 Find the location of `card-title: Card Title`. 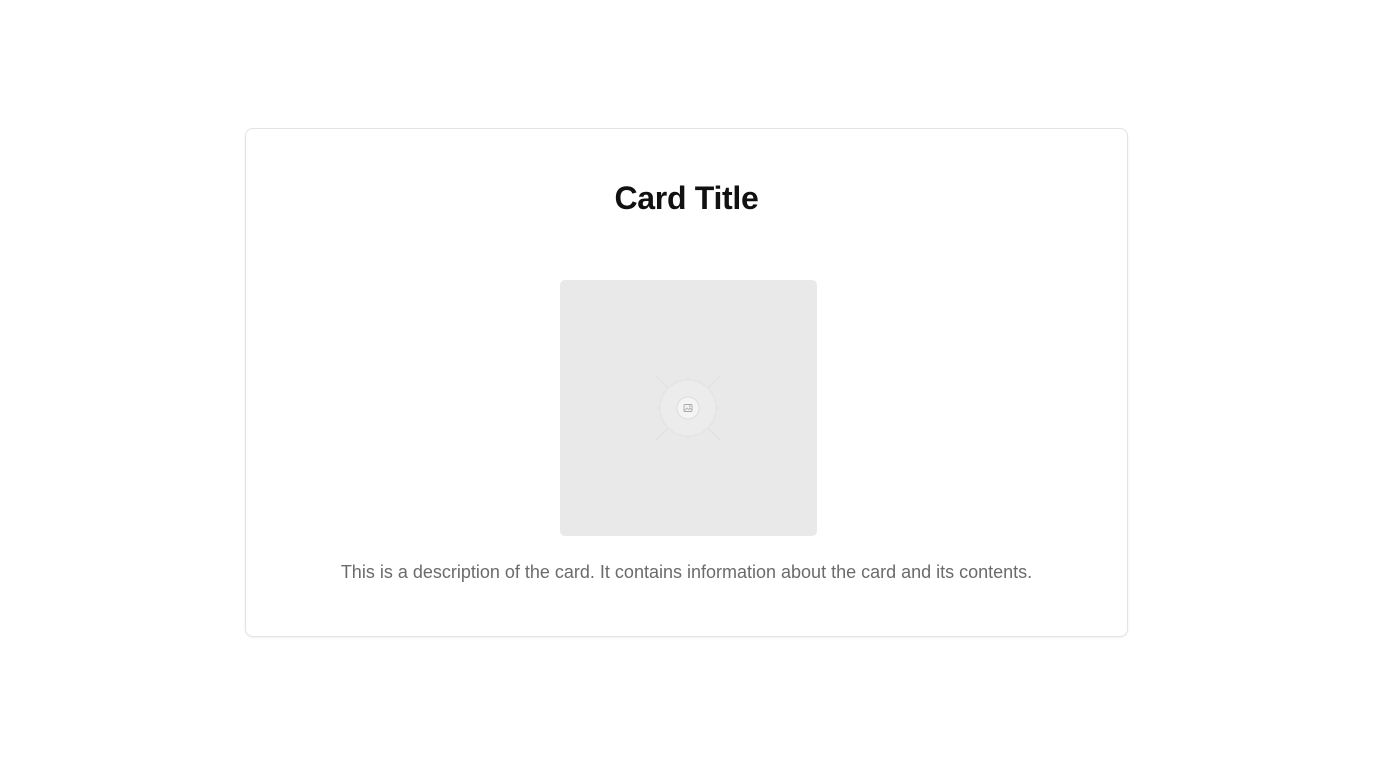

card-title: Card Title is located at coordinates (686, 198).